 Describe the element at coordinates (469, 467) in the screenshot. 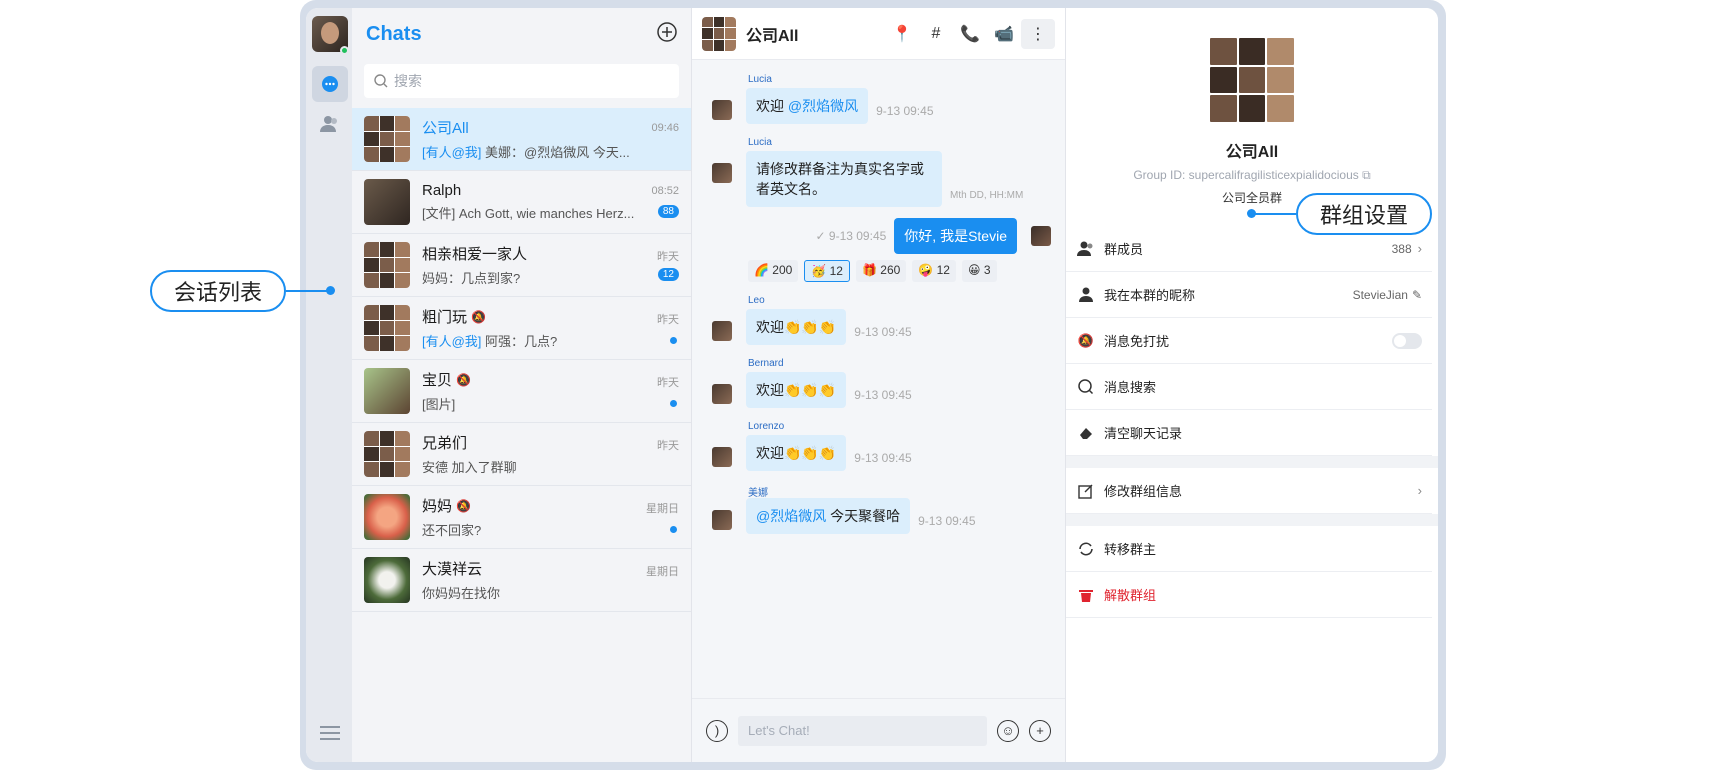

I see `last-message: 安德 加入了群聊` at that location.